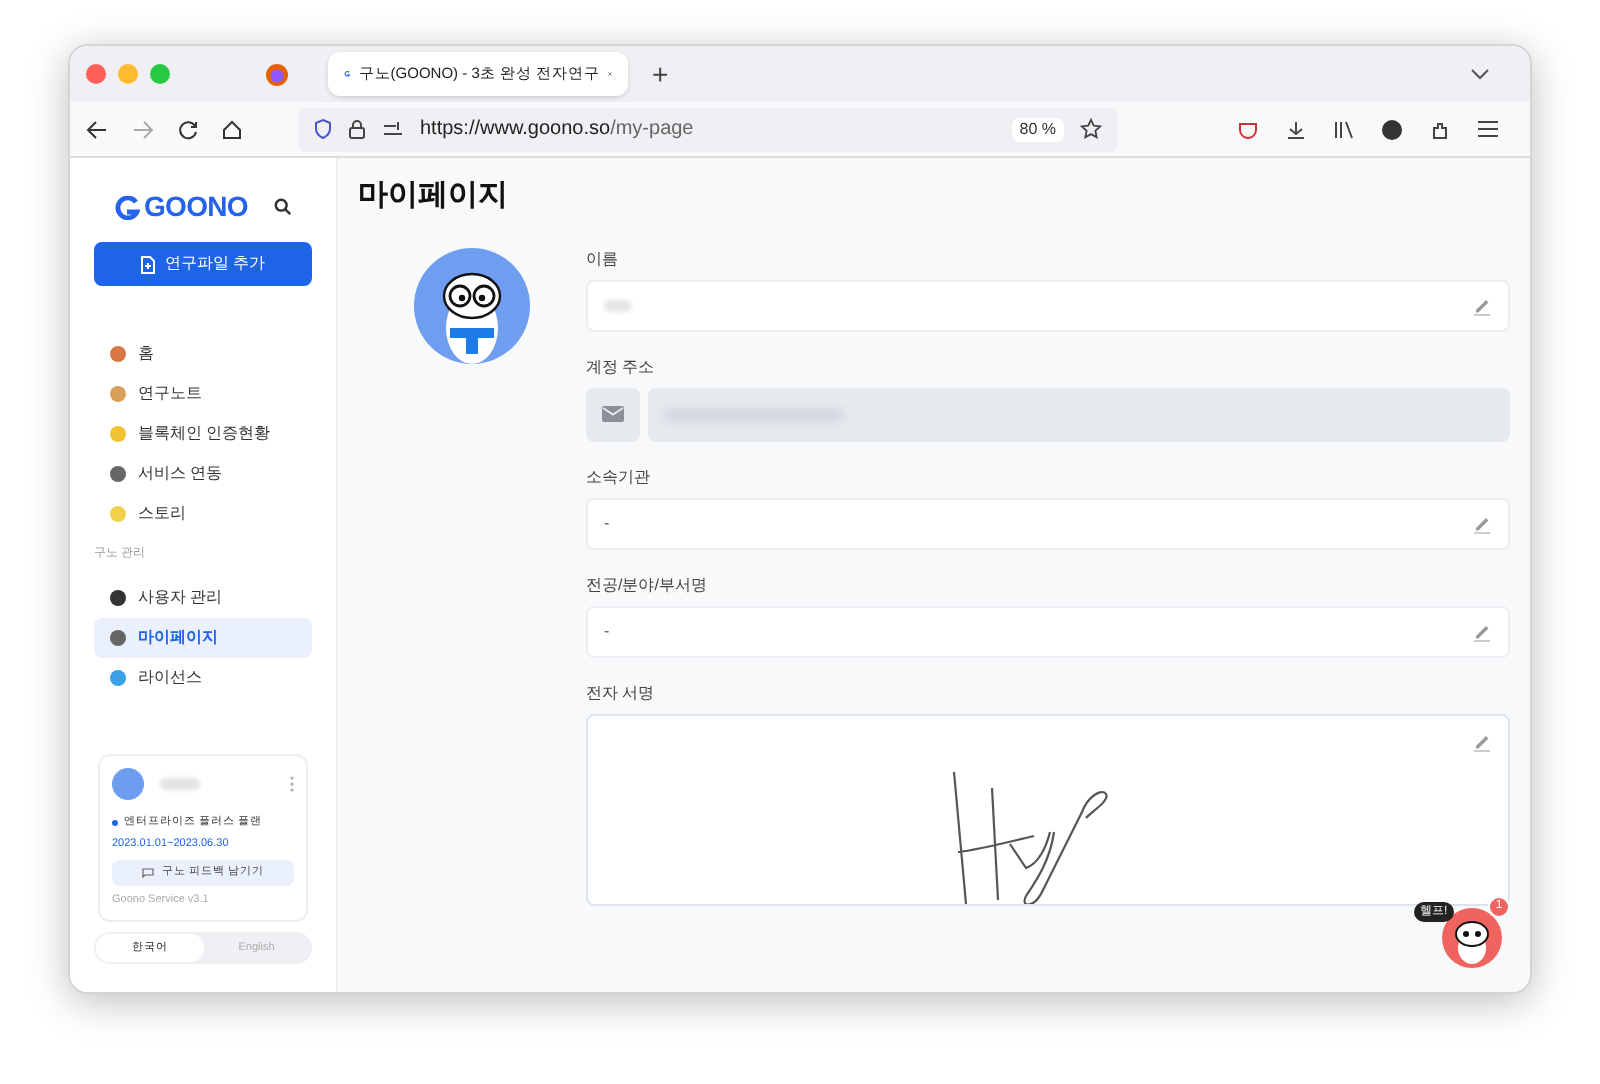 The image size is (1600, 1084). I want to click on file-plus-icon, so click(148, 264).